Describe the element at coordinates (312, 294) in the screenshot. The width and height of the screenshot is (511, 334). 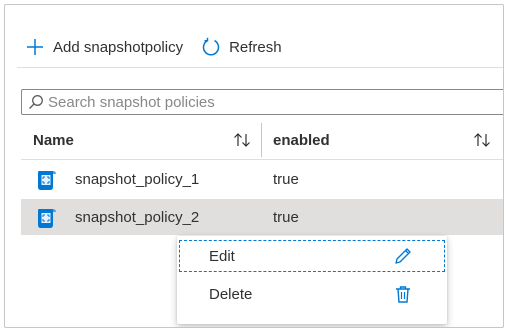
I see `menu-item-delete: Delete` at that location.